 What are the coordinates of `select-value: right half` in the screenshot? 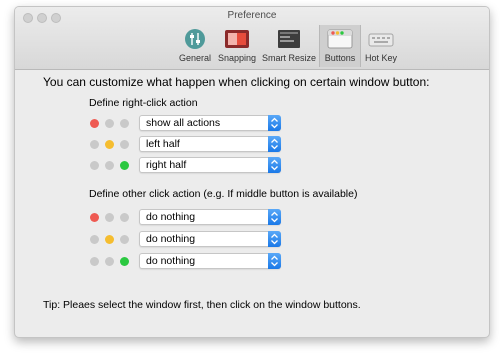 It's located at (166, 165).